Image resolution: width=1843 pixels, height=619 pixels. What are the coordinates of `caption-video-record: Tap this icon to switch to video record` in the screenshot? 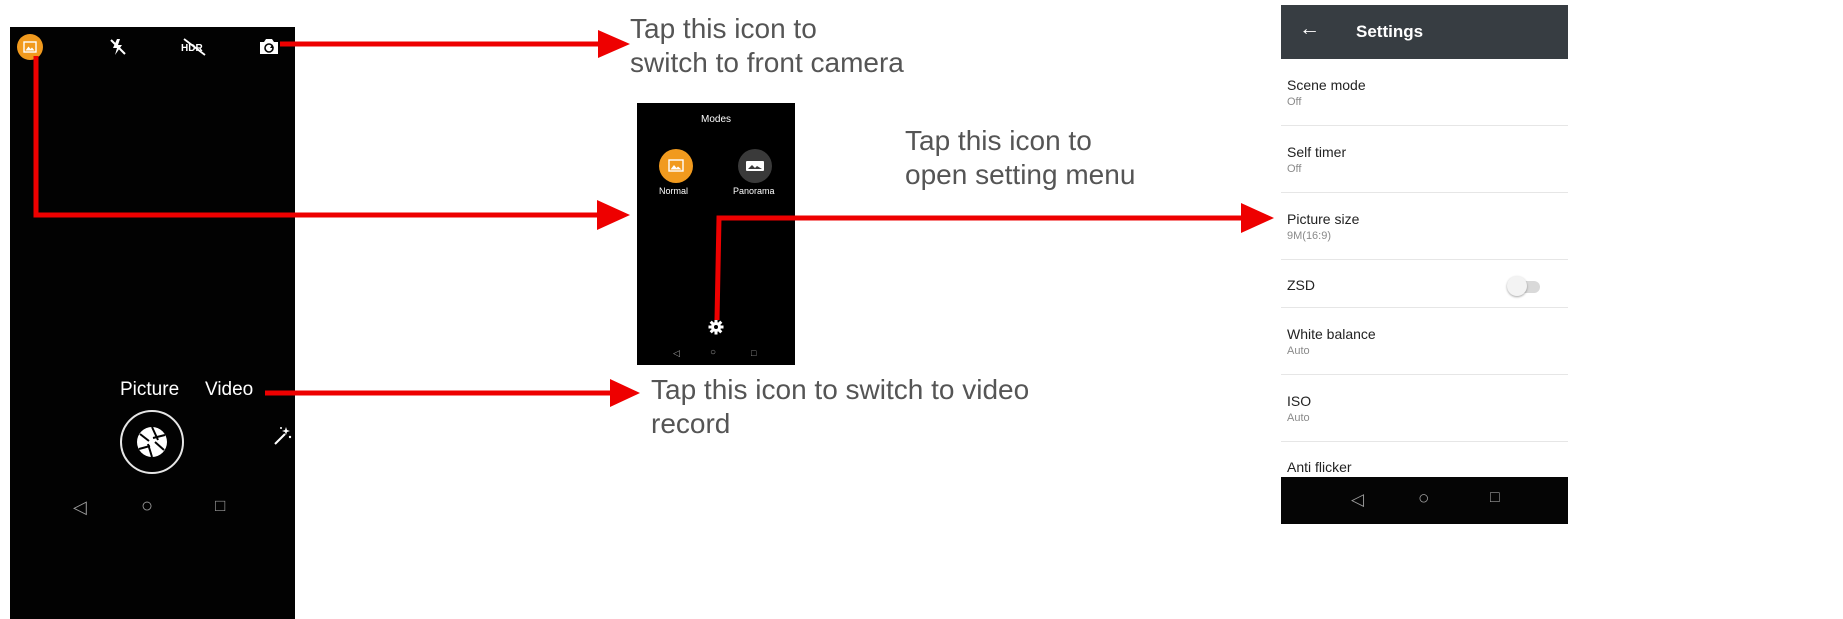 It's located at (840, 407).